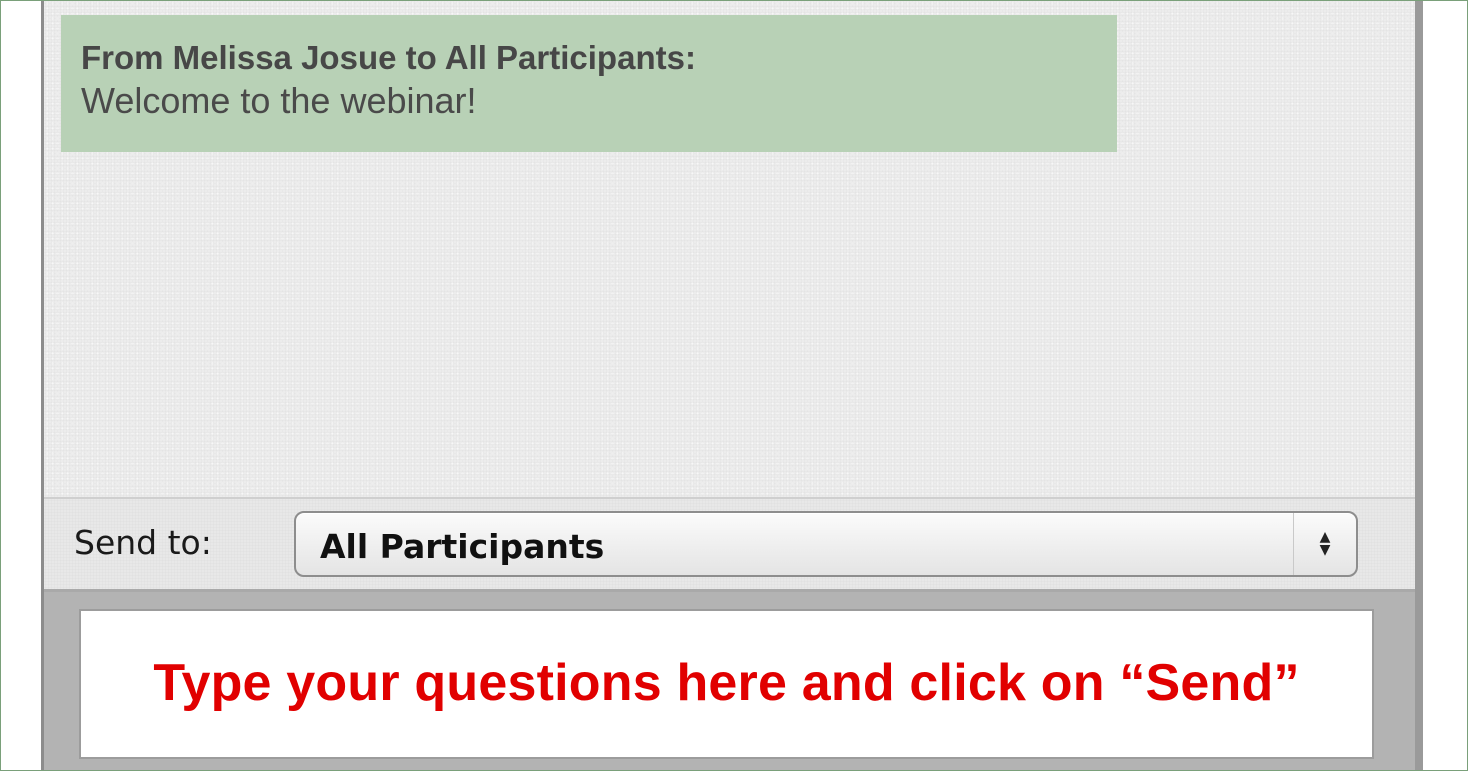 This screenshot has width=1468, height=771. Describe the element at coordinates (1324, 544) in the screenshot. I see `up-down-chevron-icon: ▲ ▼` at that location.